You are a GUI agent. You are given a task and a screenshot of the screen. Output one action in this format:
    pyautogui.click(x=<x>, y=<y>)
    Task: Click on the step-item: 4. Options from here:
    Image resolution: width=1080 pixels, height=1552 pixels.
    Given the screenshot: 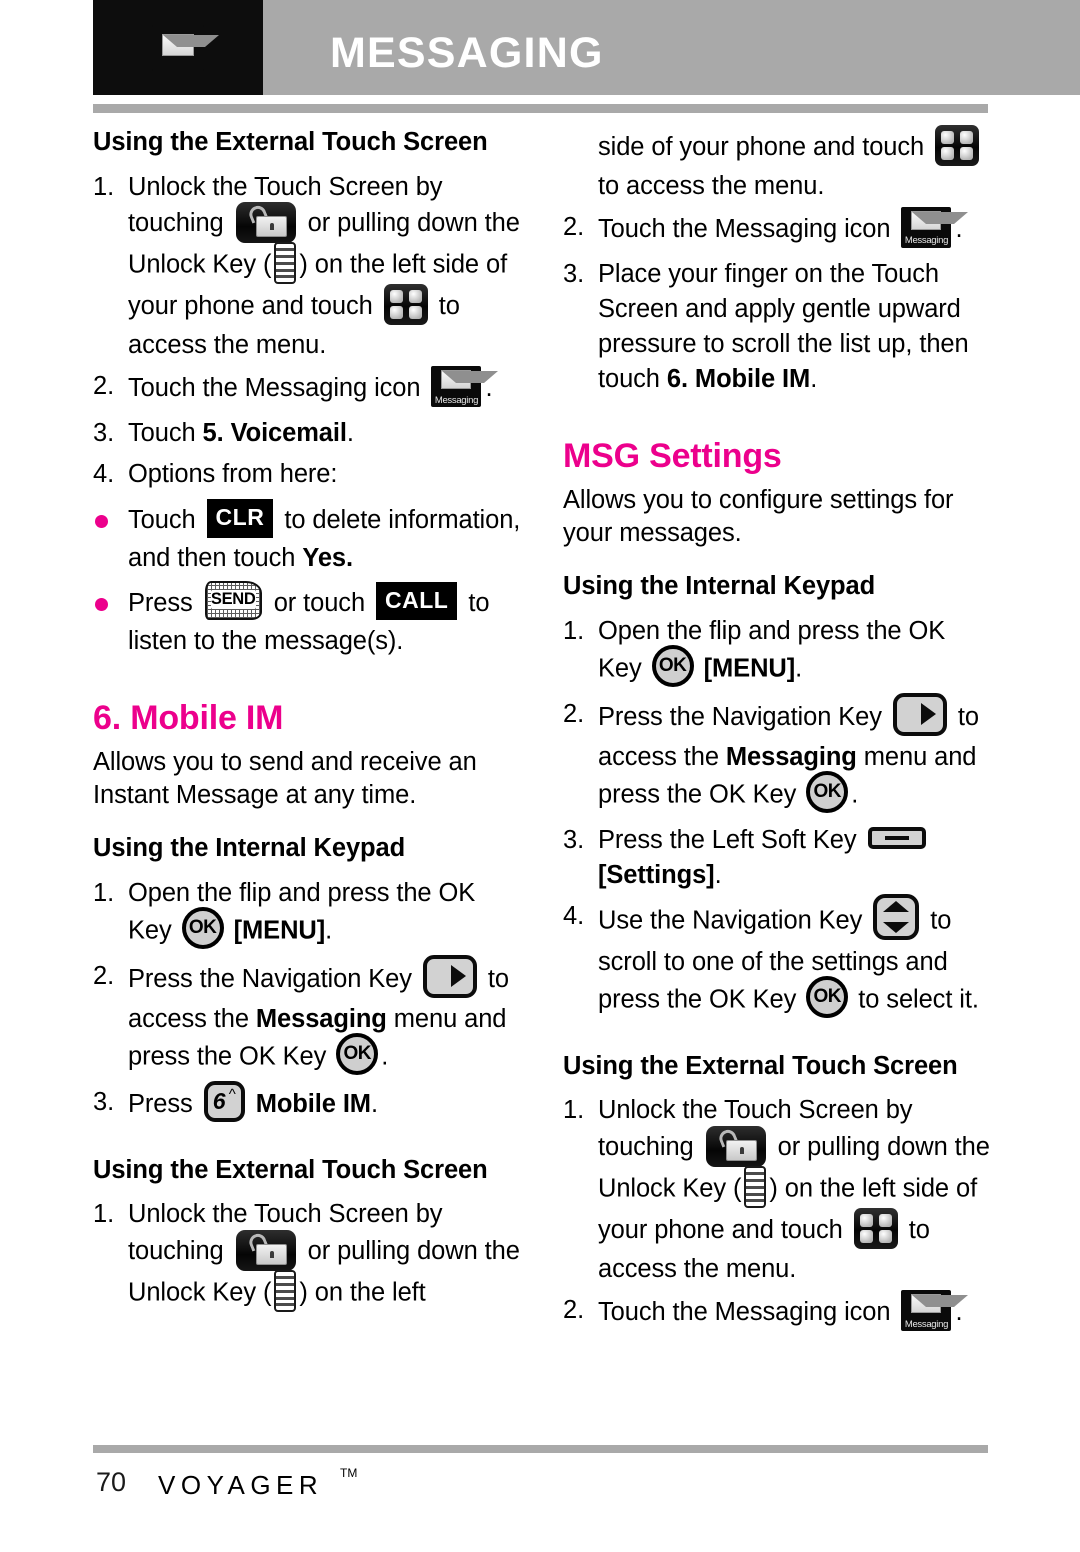 What is the action you would take?
    pyautogui.click(x=308, y=474)
    